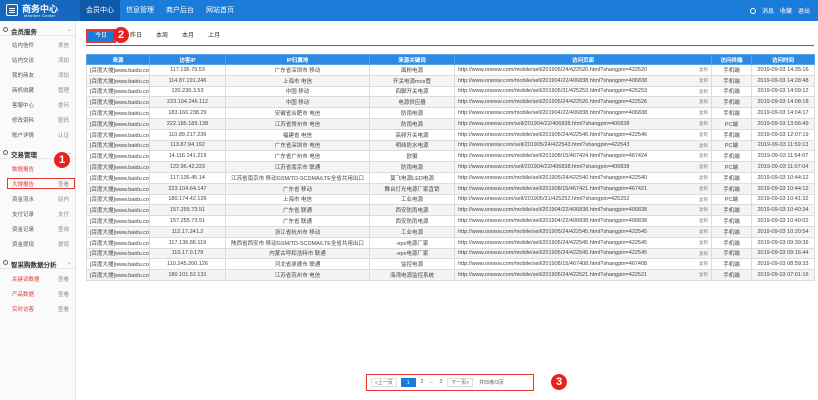  I want to click on sidebar-item: 站内信件 发信, so click(38, 44).